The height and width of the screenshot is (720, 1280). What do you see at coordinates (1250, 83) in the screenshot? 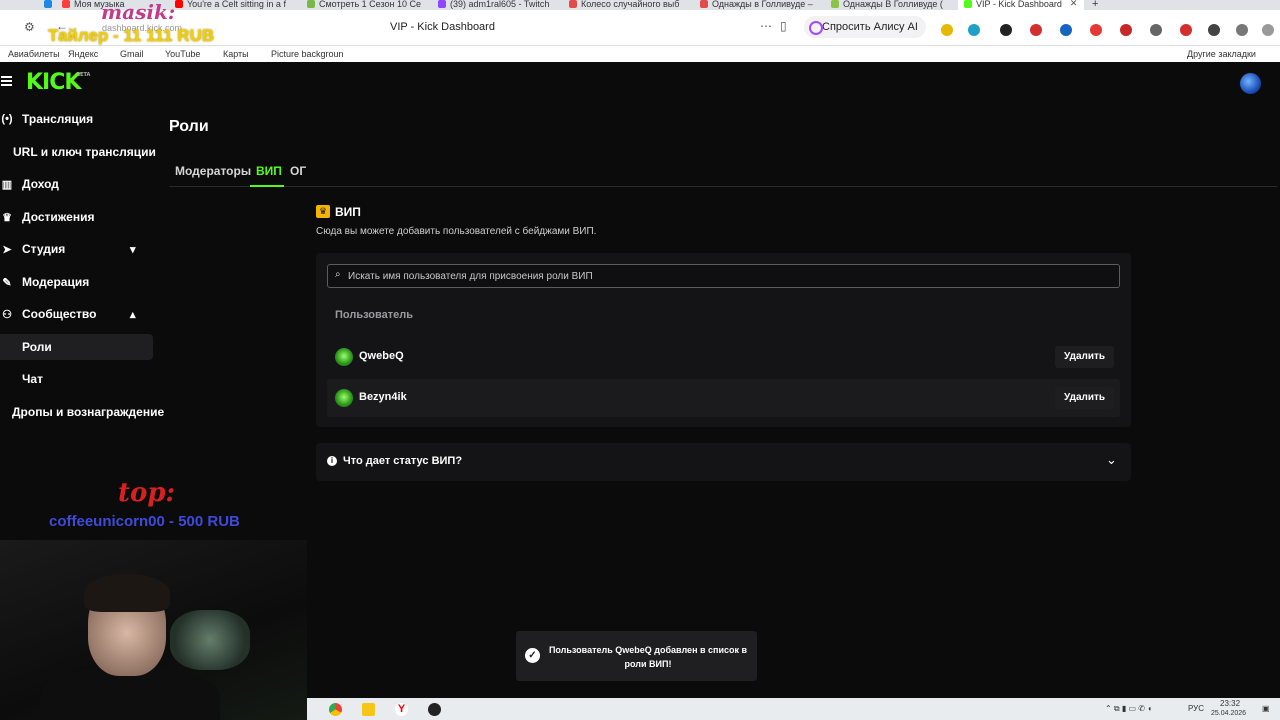
I see `user-avatar` at bounding box center [1250, 83].